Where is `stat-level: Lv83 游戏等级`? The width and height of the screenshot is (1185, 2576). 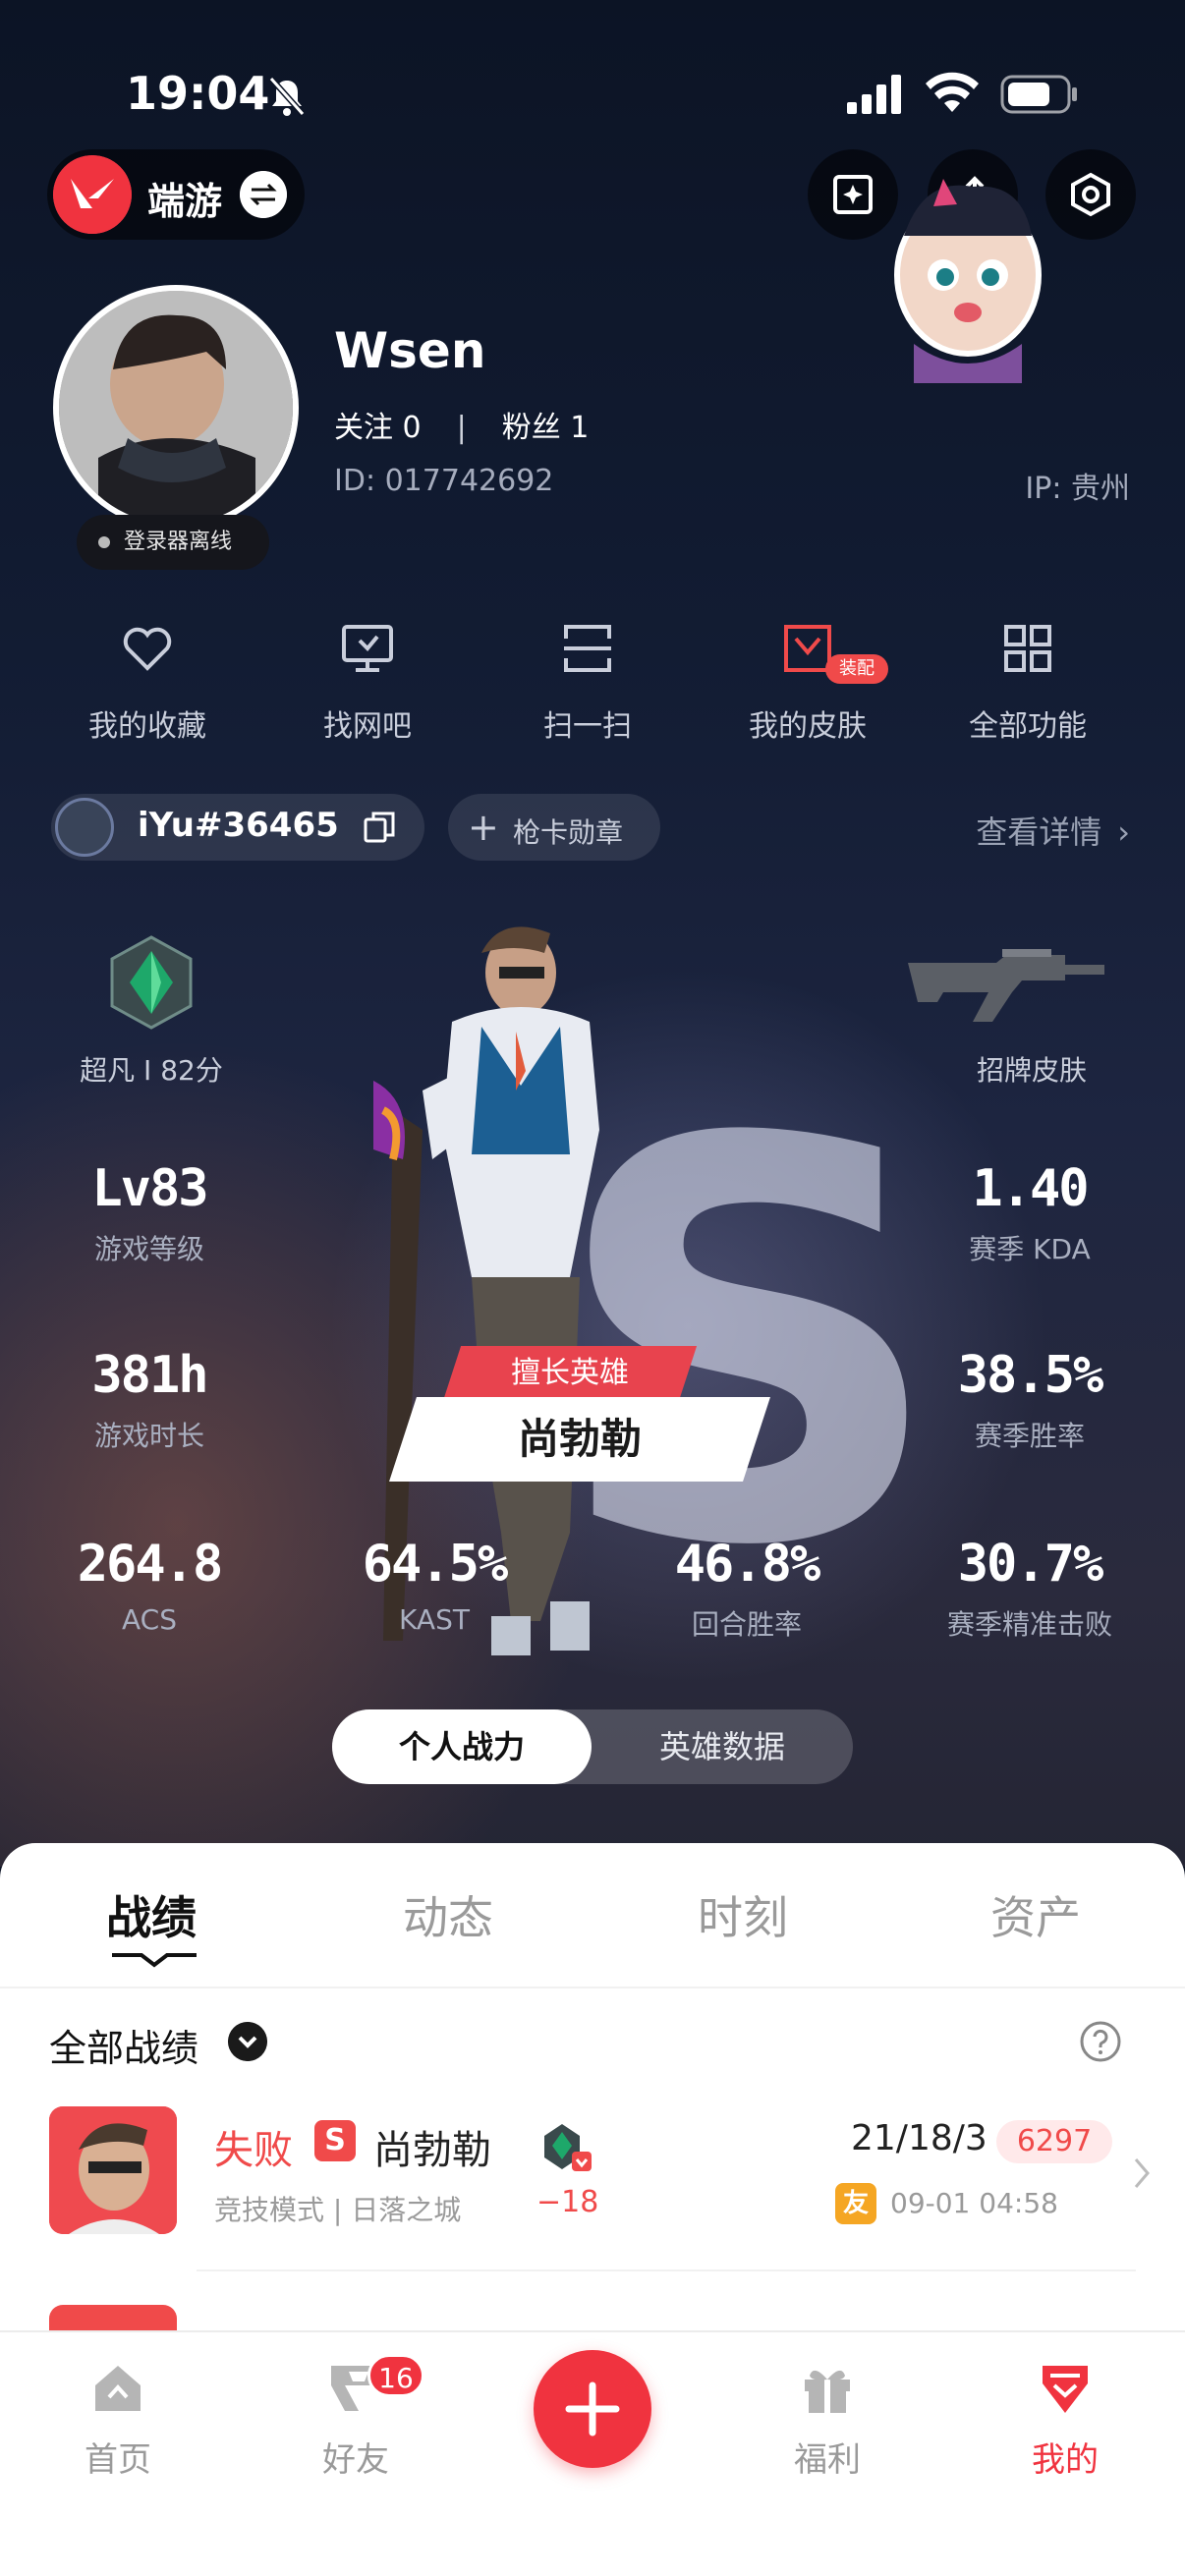
stat-level: Lv83 游戏等级 is located at coordinates (149, 1213).